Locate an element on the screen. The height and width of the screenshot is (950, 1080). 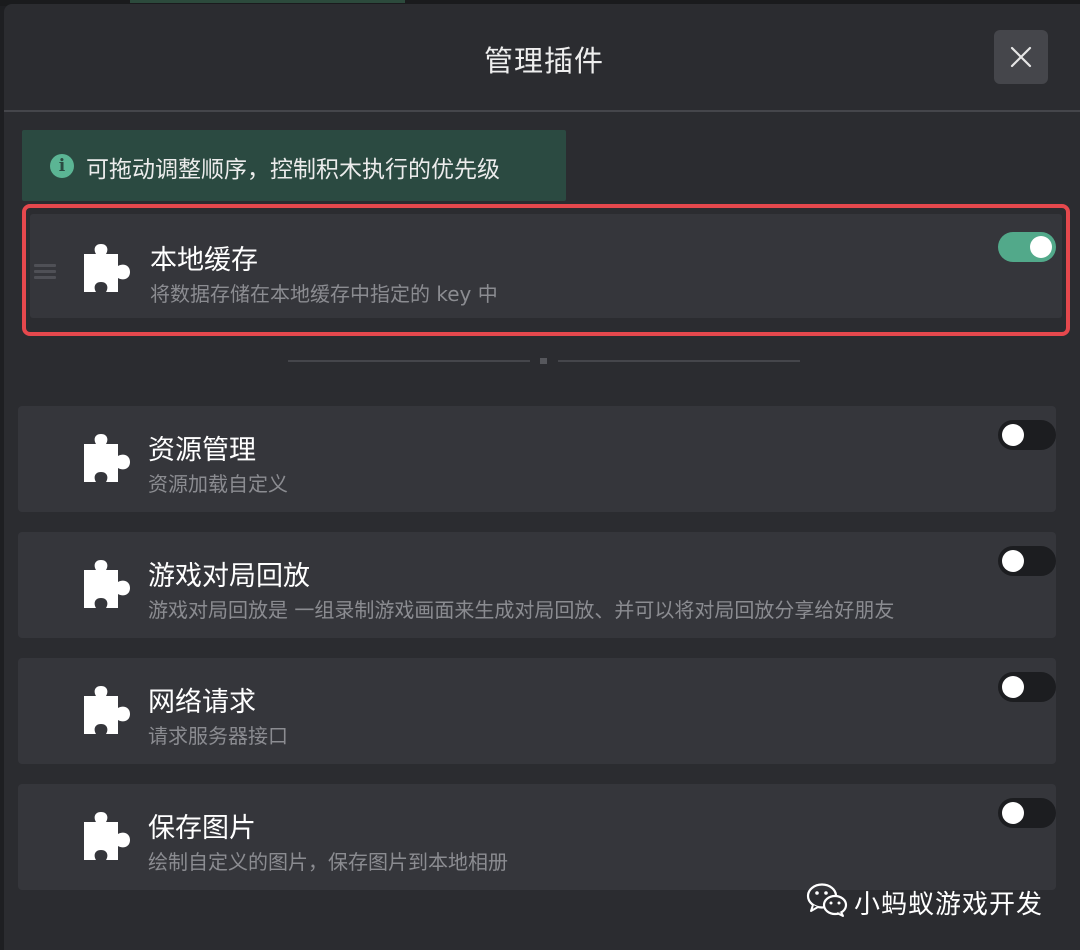
plugin-description: 绘制自定义的图片，保存图片到本地相册 is located at coordinates (328, 862).